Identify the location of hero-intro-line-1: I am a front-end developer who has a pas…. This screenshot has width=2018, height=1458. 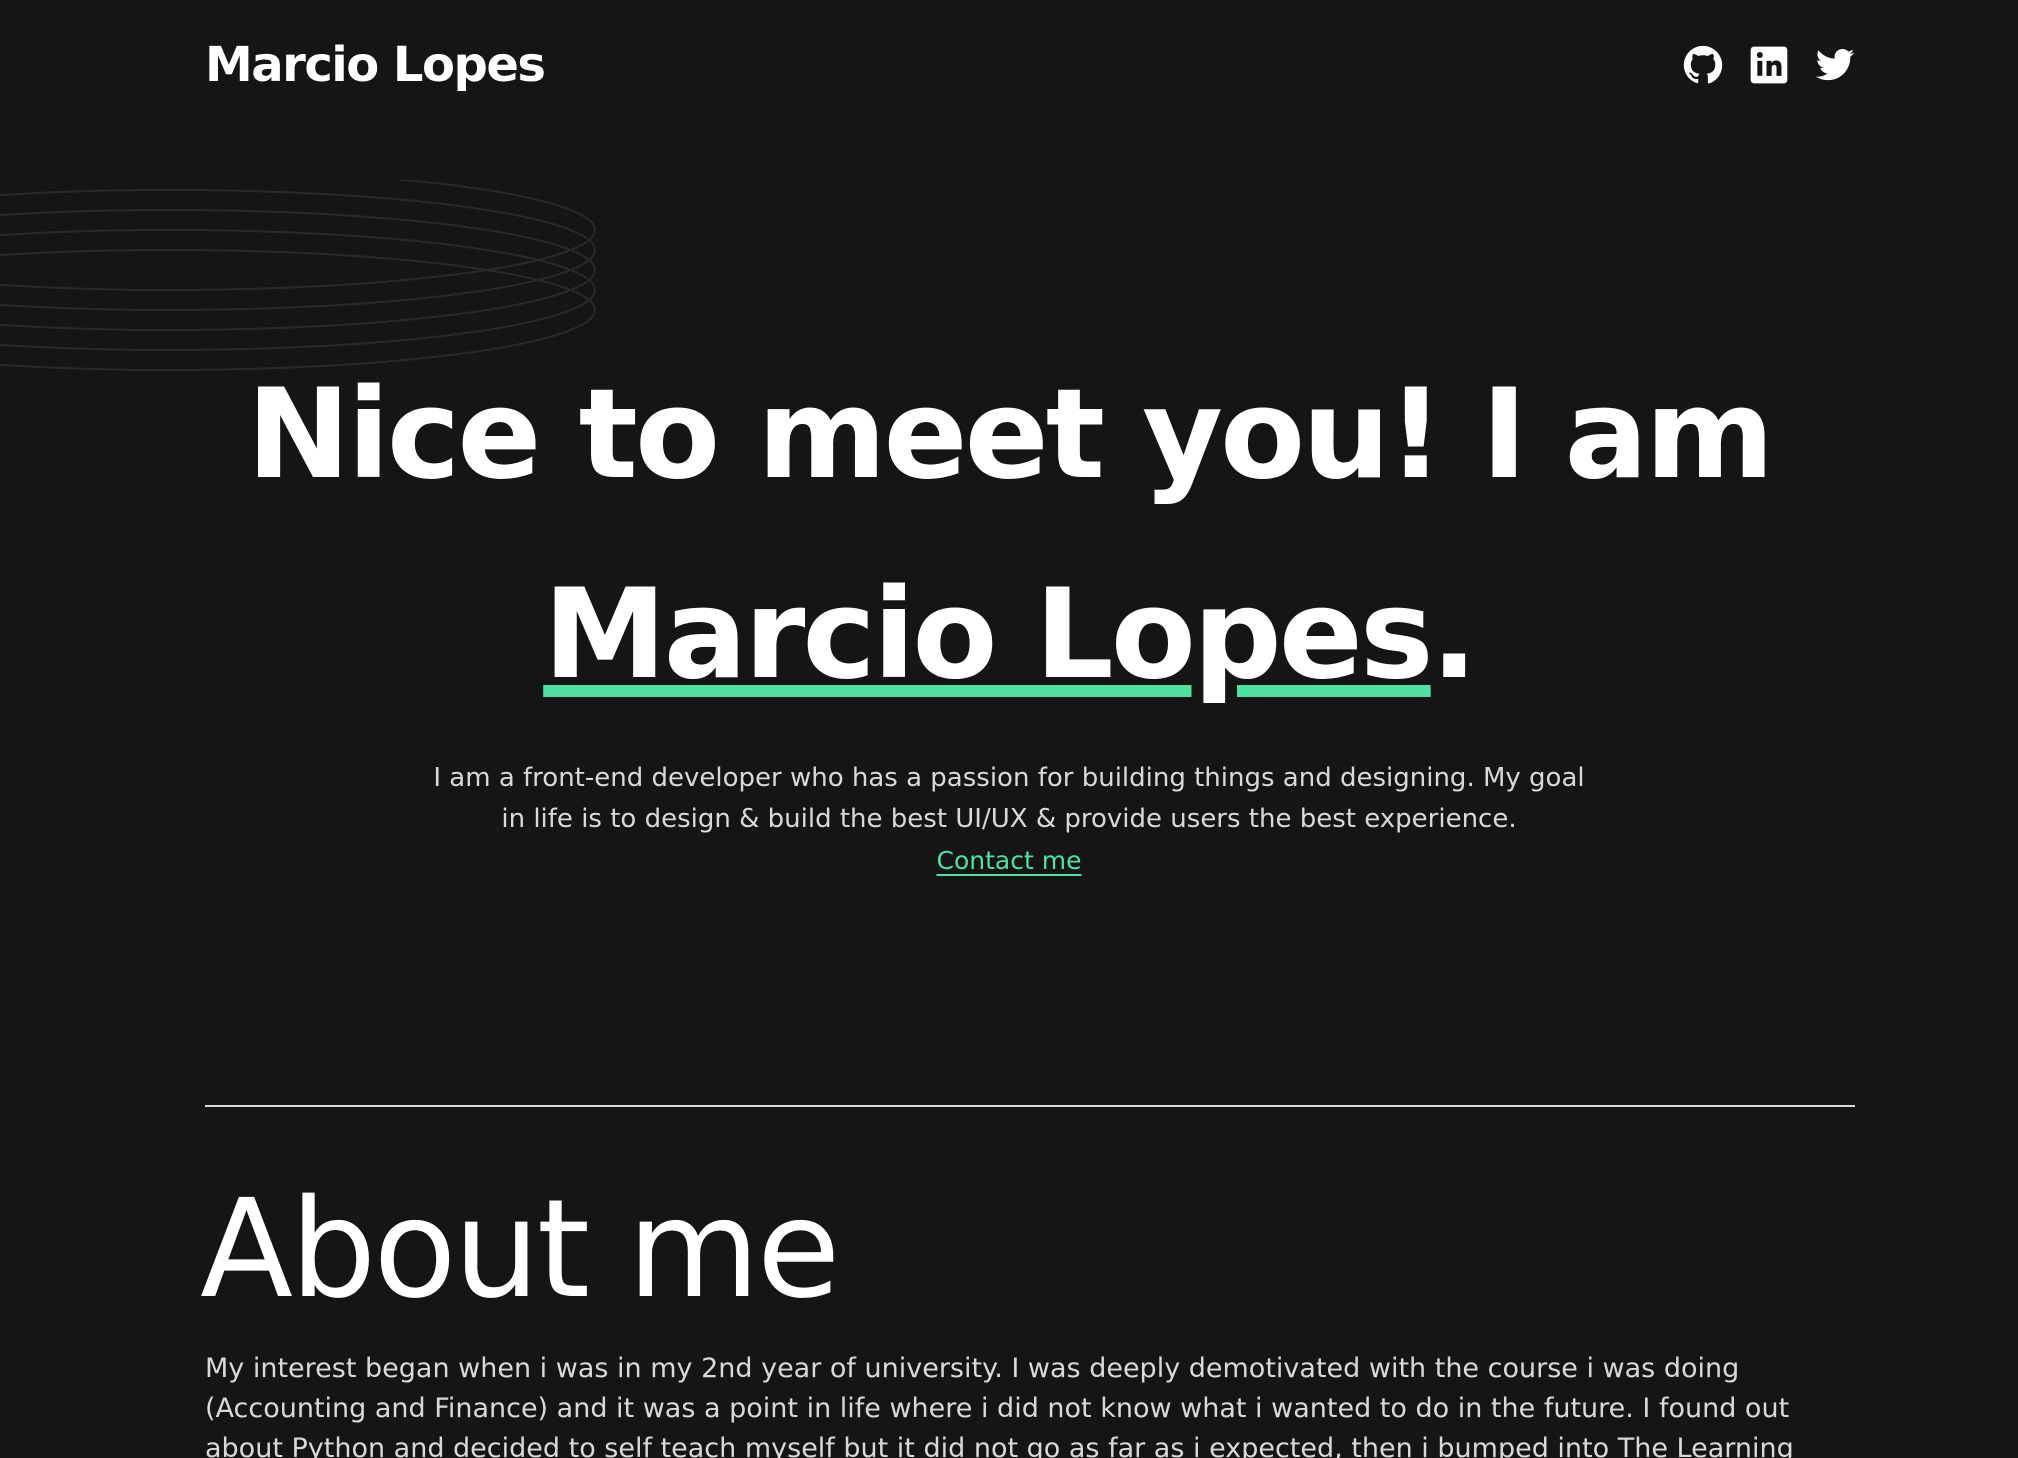
(1009, 778).